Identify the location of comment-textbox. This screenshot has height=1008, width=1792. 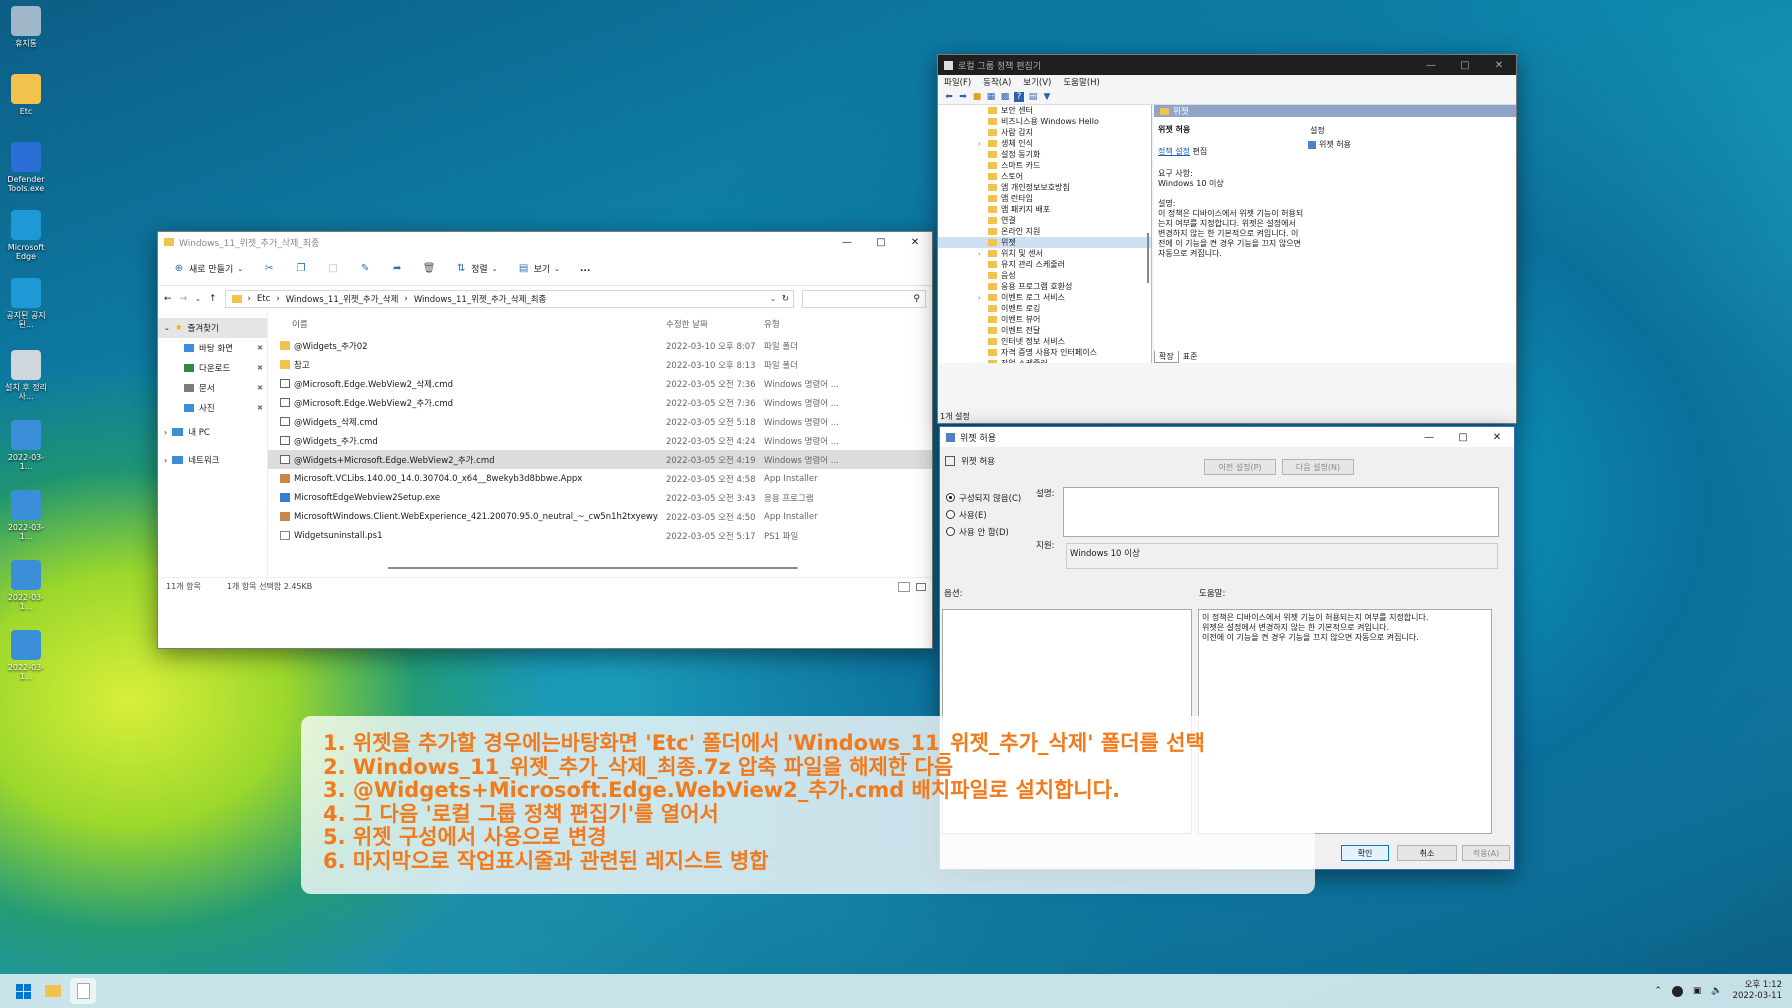
(1281, 512).